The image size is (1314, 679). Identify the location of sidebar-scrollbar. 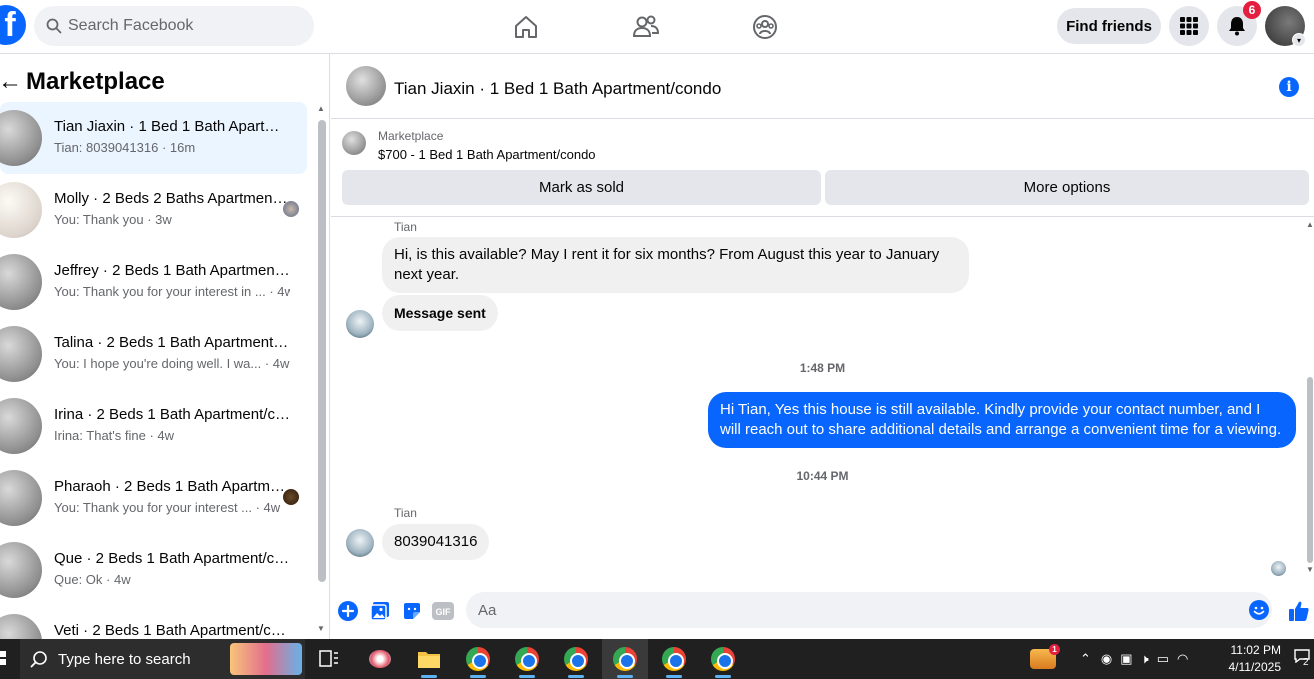
(322, 351).